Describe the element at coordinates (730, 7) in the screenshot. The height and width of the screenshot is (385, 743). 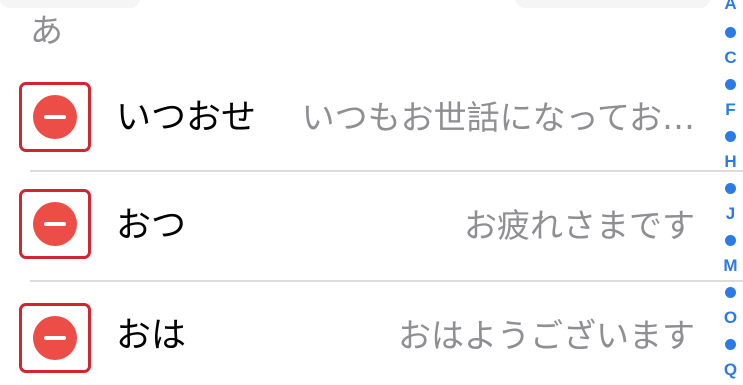
I see `index-letter-a: A` at that location.